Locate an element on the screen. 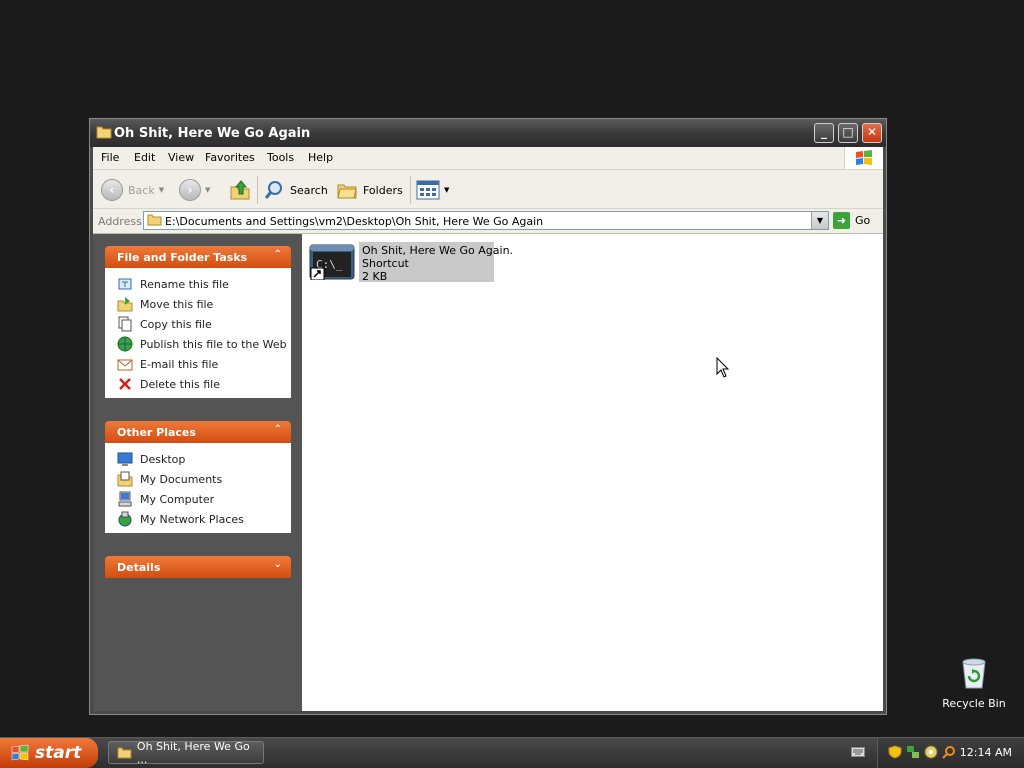 This screenshot has height=768, width=1024. back-dropdown-icon: ▼ is located at coordinates (161, 190).